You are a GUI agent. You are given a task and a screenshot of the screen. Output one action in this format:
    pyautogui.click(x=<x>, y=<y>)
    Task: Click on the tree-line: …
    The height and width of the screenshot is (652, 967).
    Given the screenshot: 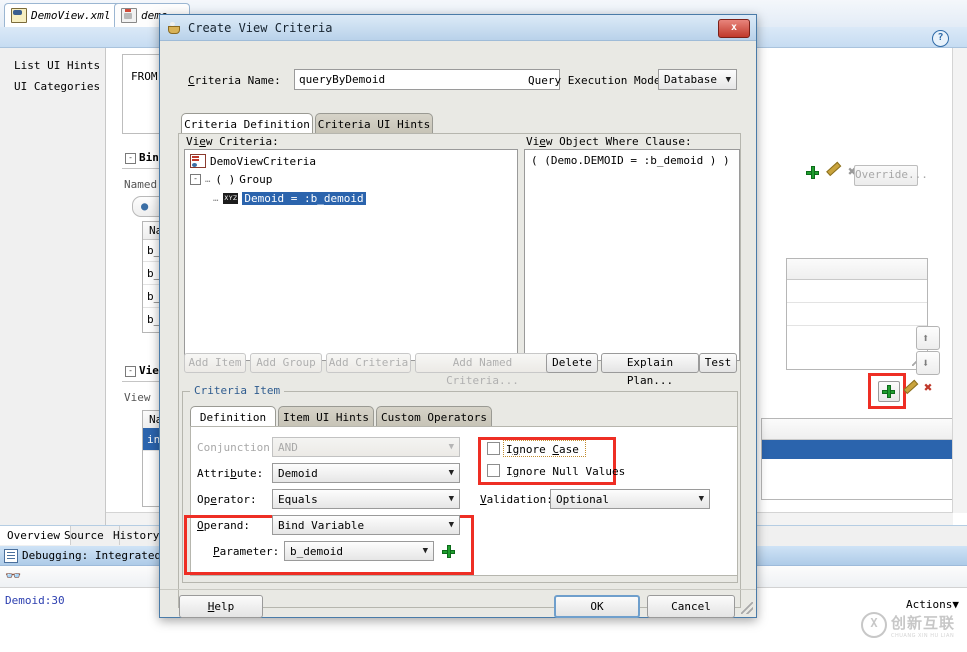 What is the action you would take?
    pyautogui.click(x=208, y=179)
    